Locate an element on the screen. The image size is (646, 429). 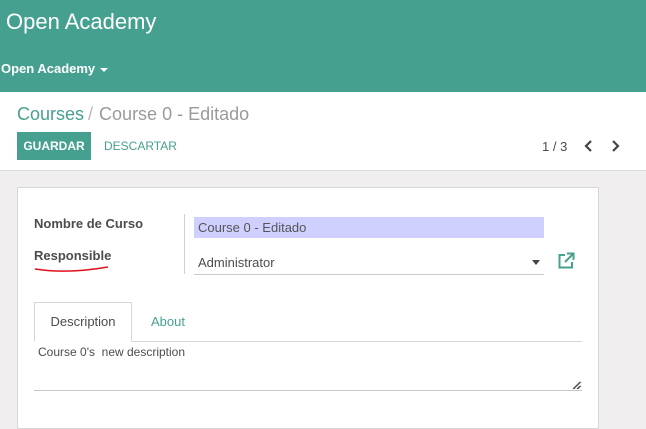
caret-down-icon is located at coordinates (104, 69).